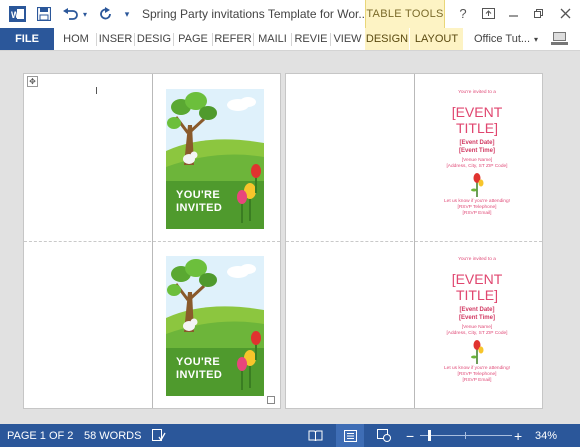  Describe the element at coordinates (112, 435) in the screenshot. I see `word-count: 58 WORDS` at that location.